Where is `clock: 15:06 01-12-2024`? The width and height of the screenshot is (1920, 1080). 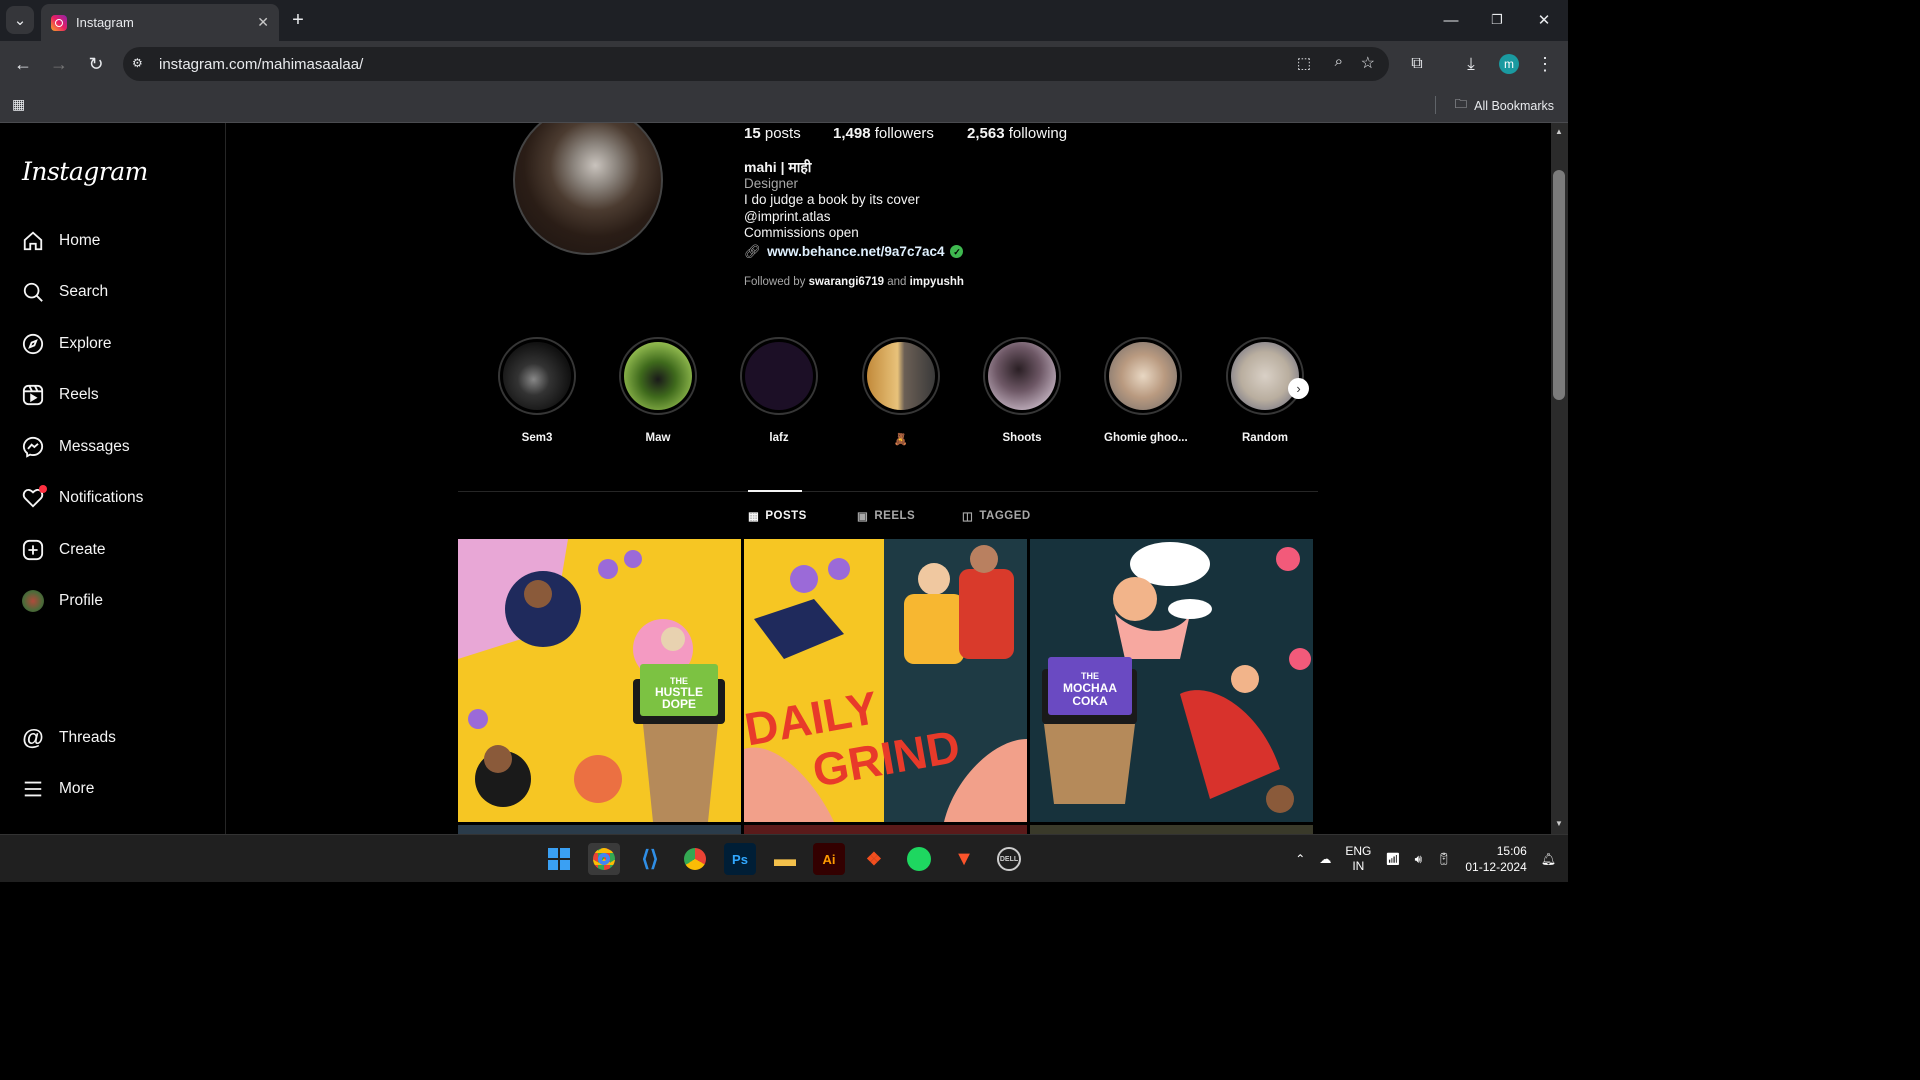 clock: 15:06 01-12-2024 is located at coordinates (1495, 859).